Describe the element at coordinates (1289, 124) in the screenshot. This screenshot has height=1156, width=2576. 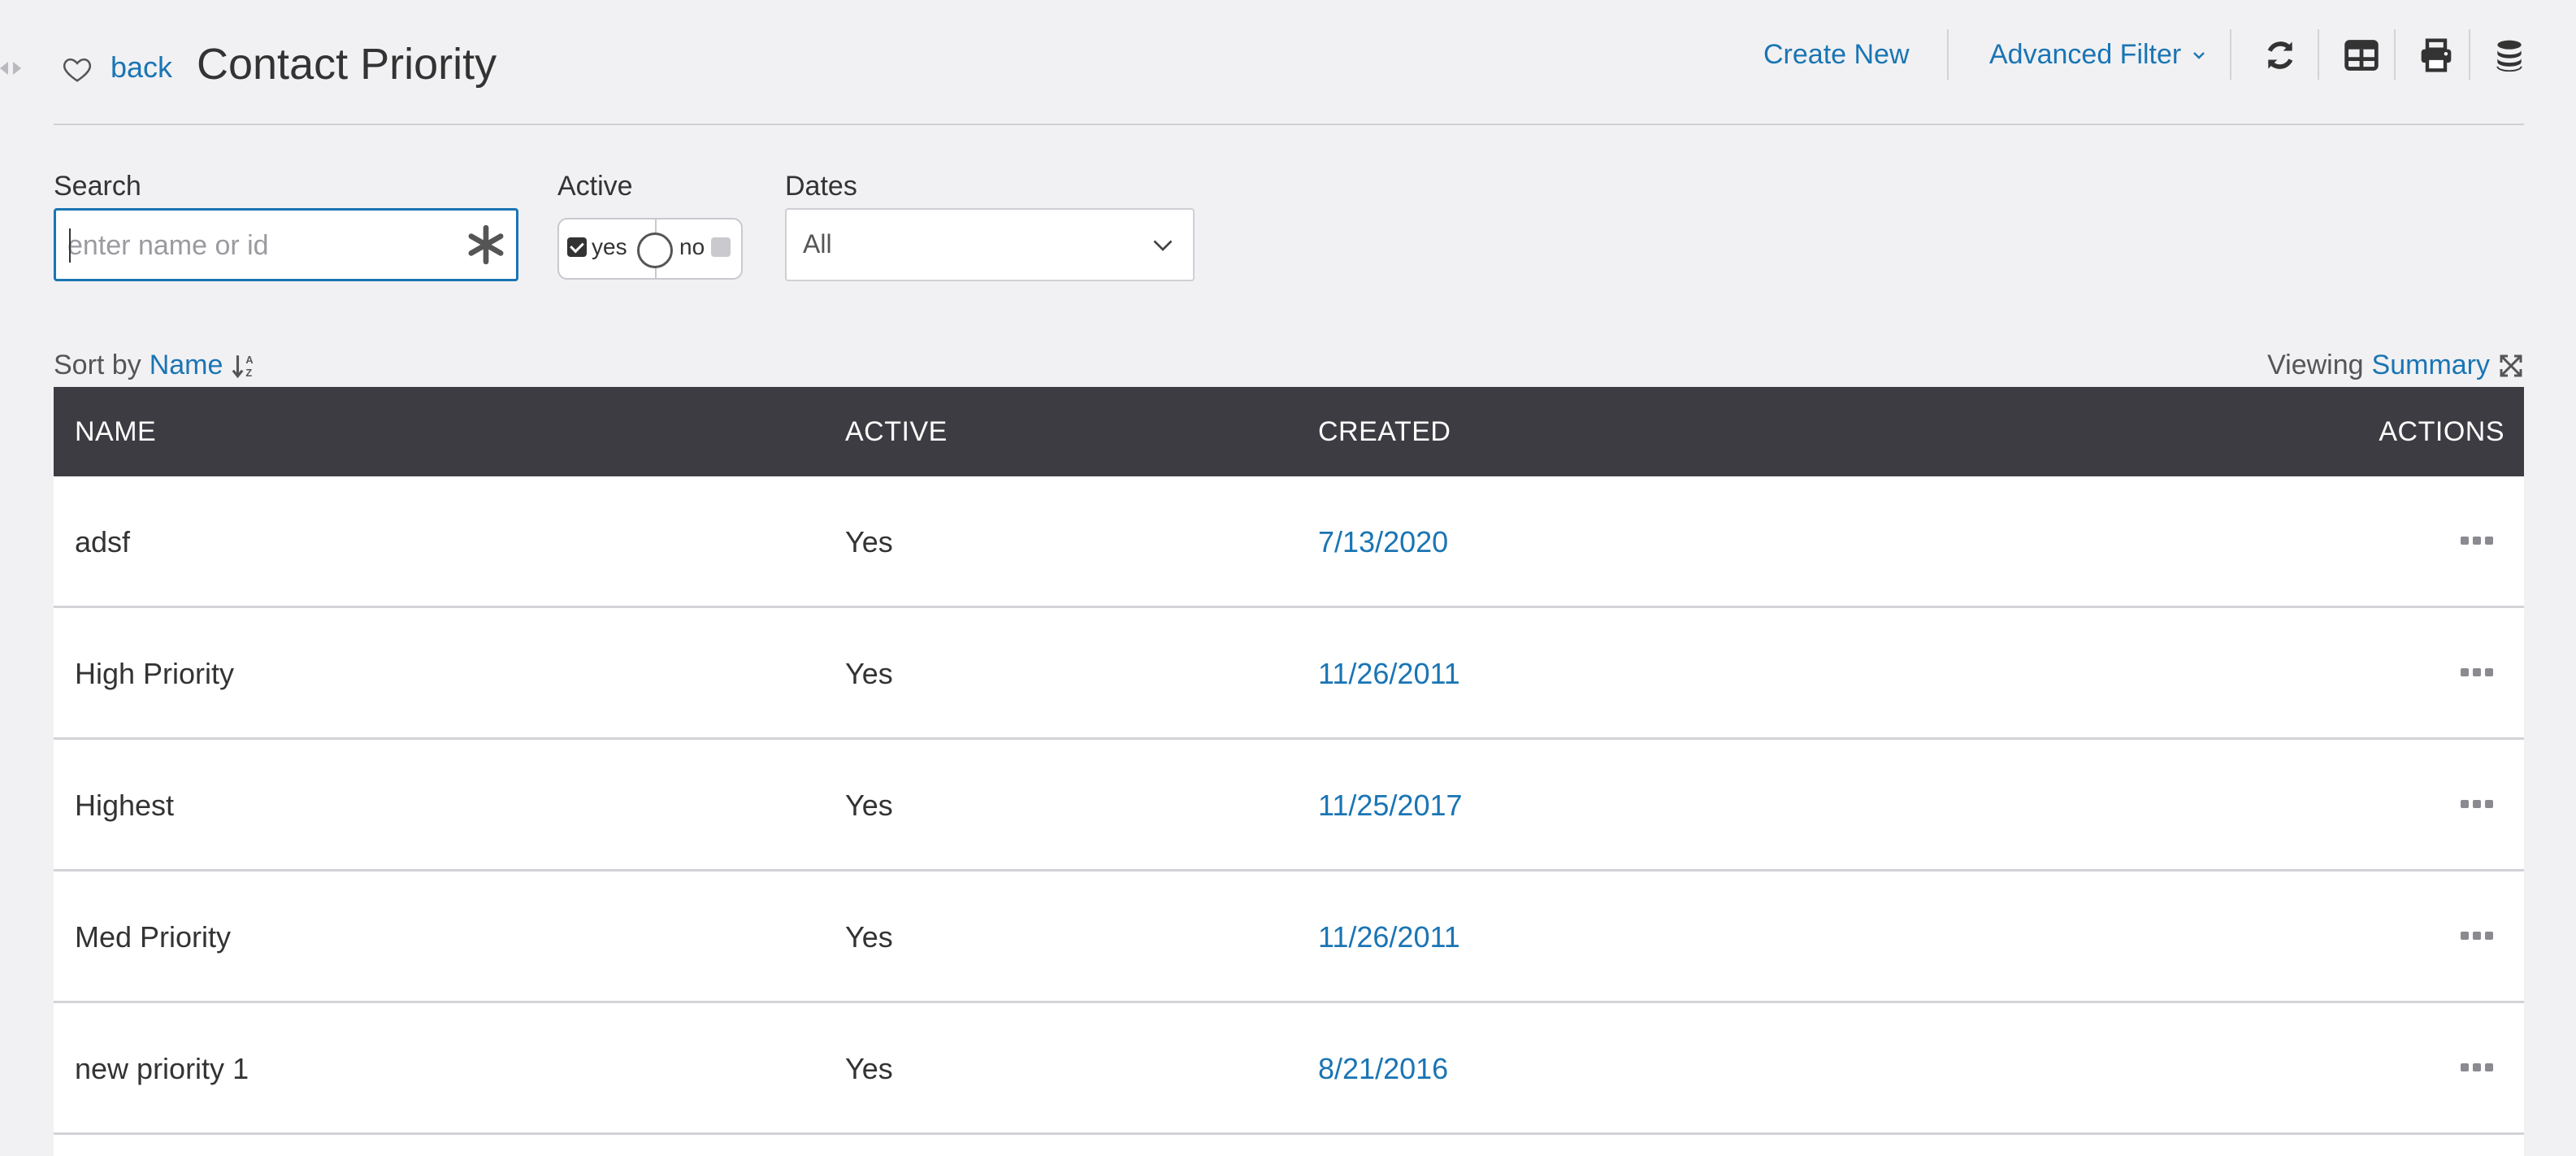
I see `header-divider` at that location.